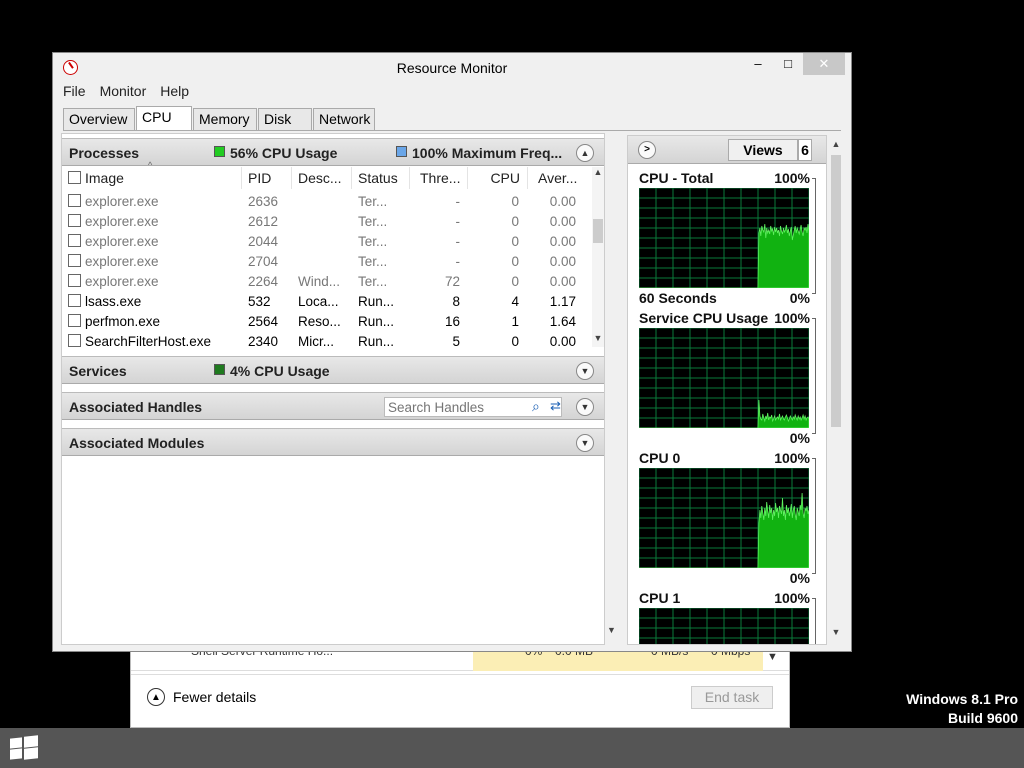 Image resolution: width=1024 pixels, height=768 pixels. What do you see at coordinates (280, 371) in the screenshot?
I see `services-cpu-label: 4% CPU Usage` at bounding box center [280, 371].